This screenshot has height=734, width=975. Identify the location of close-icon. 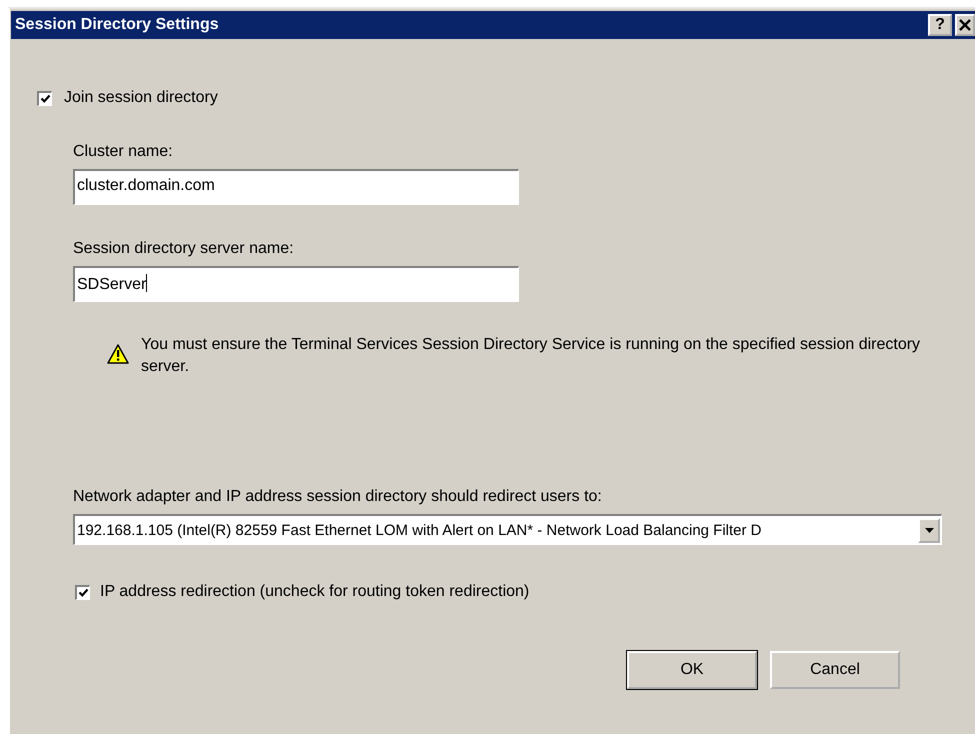
(965, 25).